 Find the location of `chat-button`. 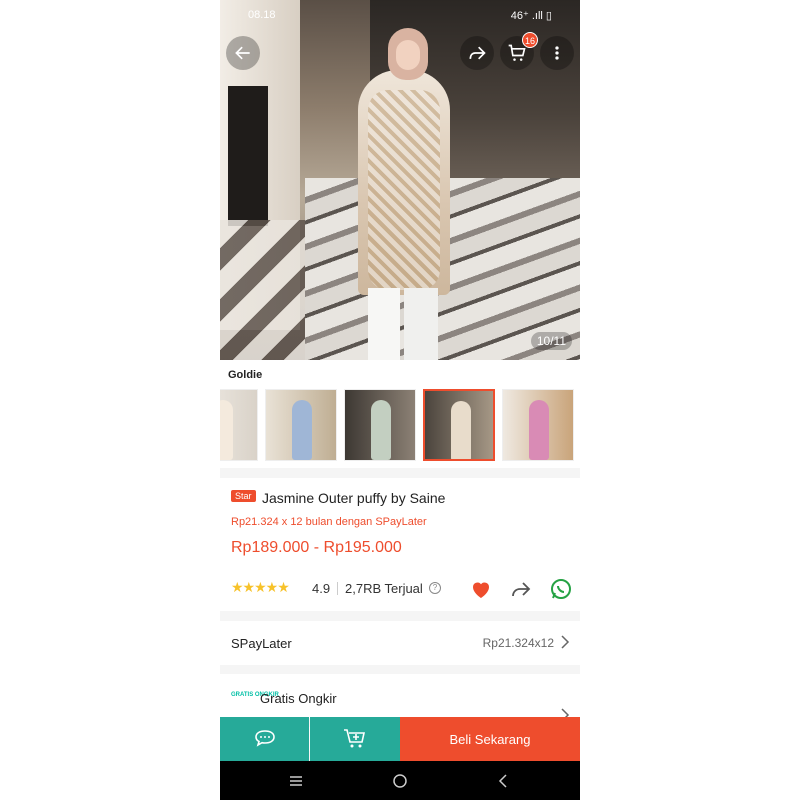

chat-button is located at coordinates (264, 739).